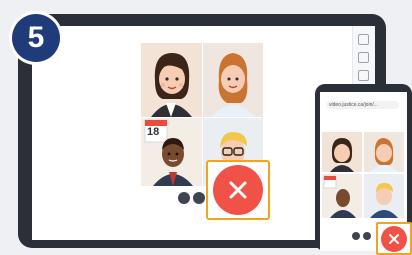 Image resolution: width=412 pixels, height=255 pixels. I want to click on leave-call-highlight, so click(238, 190).